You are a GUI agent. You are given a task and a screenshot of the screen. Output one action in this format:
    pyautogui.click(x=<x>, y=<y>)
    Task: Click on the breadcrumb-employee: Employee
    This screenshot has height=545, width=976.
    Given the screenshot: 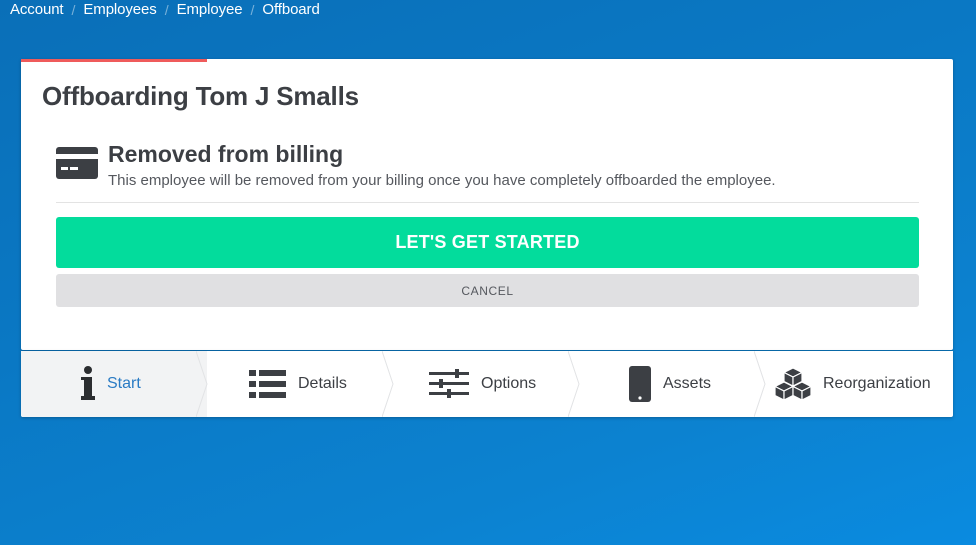 What is the action you would take?
    pyautogui.click(x=210, y=9)
    